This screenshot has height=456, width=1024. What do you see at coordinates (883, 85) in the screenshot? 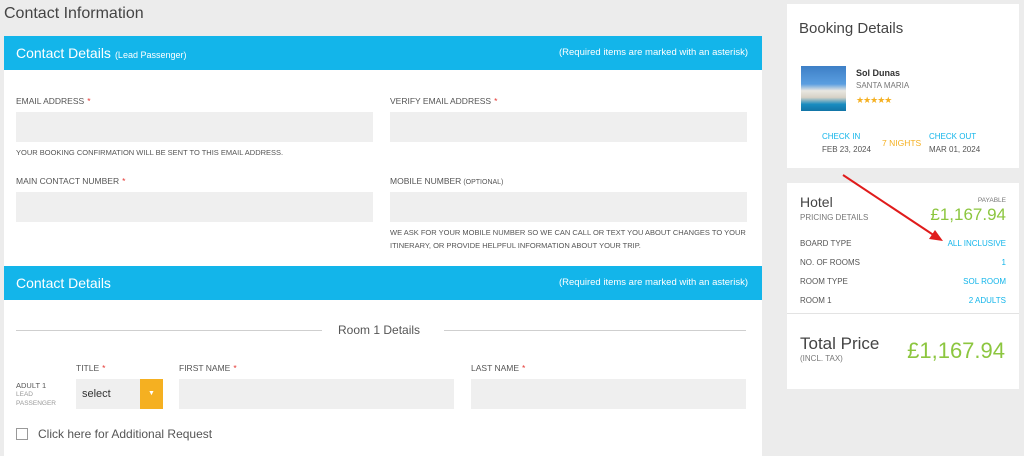
I see `hotel-location: SANTA MARIA` at bounding box center [883, 85].